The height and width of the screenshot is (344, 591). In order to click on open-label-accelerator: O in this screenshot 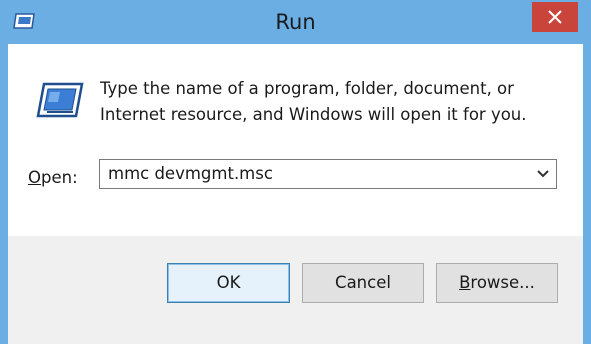, I will do `click(34, 177)`.